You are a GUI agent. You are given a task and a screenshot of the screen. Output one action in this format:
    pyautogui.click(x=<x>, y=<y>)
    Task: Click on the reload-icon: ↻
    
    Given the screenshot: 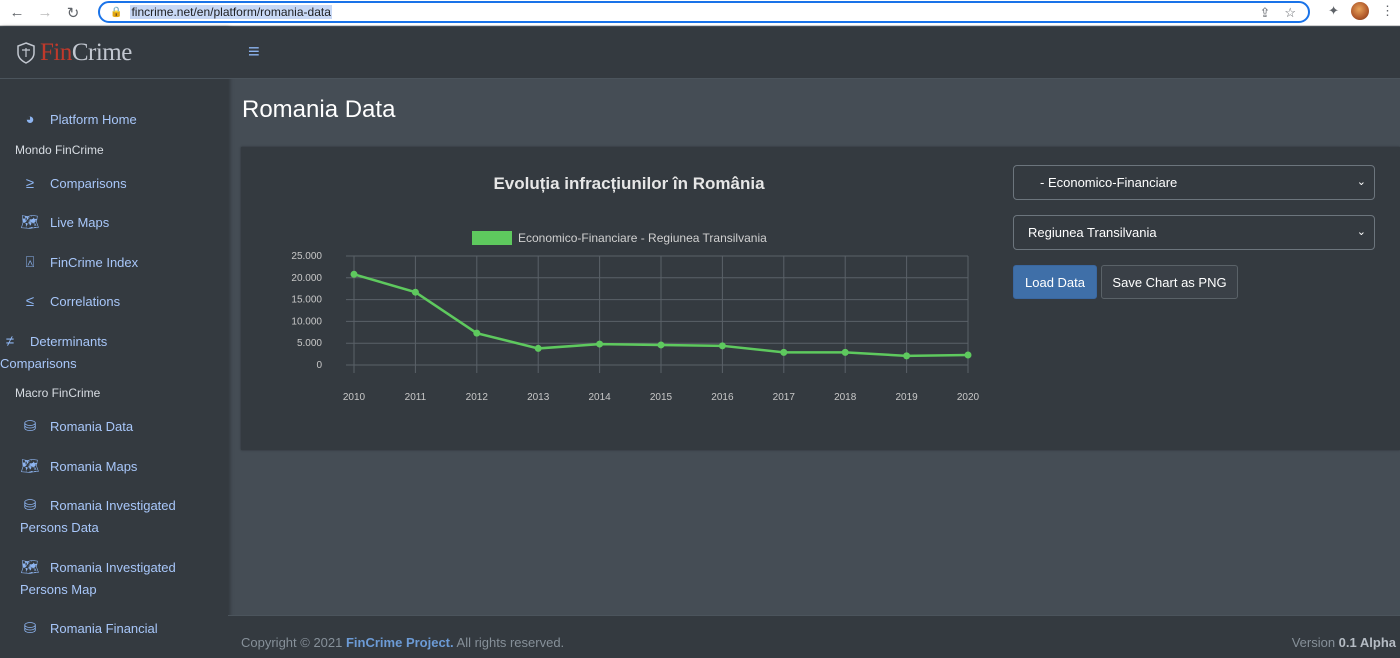 What is the action you would take?
    pyautogui.click(x=73, y=13)
    